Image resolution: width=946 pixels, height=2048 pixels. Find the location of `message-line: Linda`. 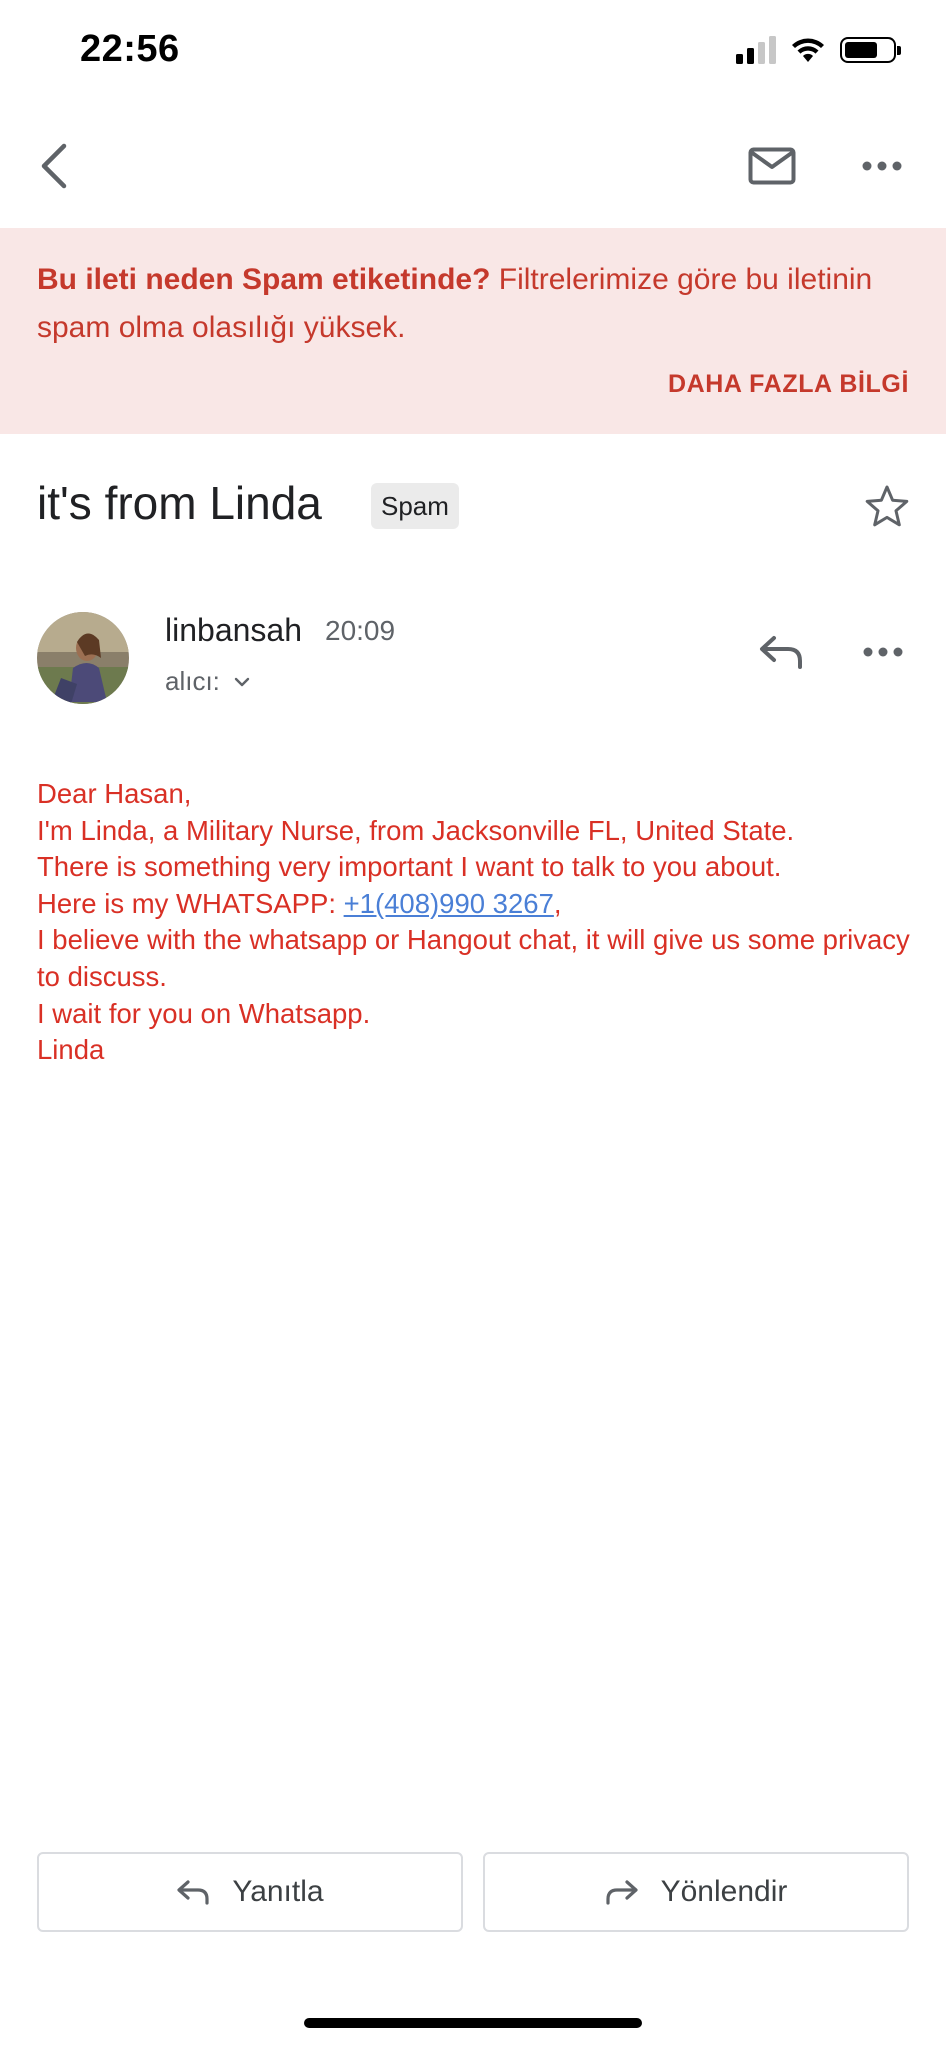

message-line: Linda is located at coordinates (71, 1050).